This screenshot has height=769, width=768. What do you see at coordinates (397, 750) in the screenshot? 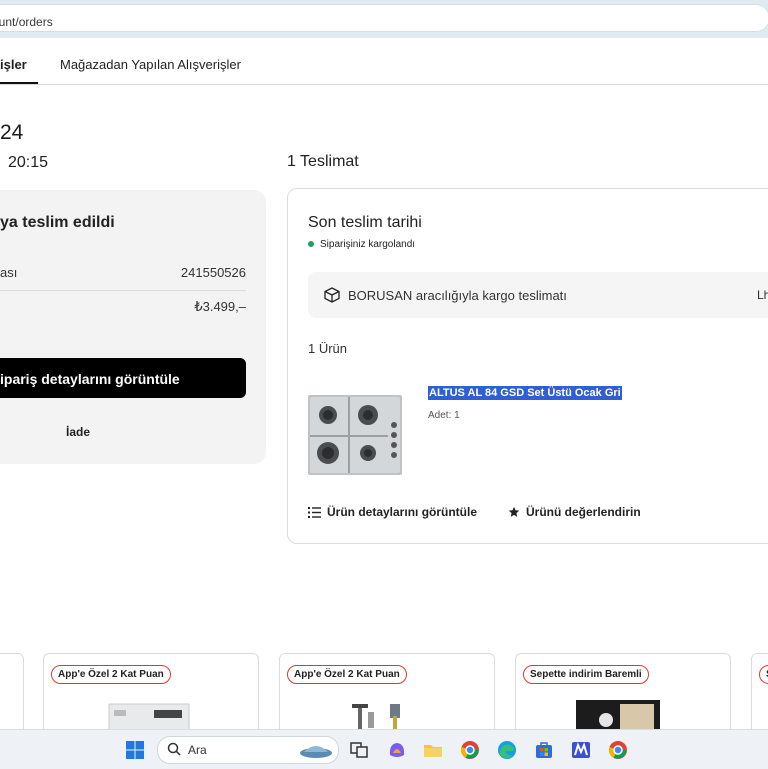
I see `copilot-icon` at bounding box center [397, 750].